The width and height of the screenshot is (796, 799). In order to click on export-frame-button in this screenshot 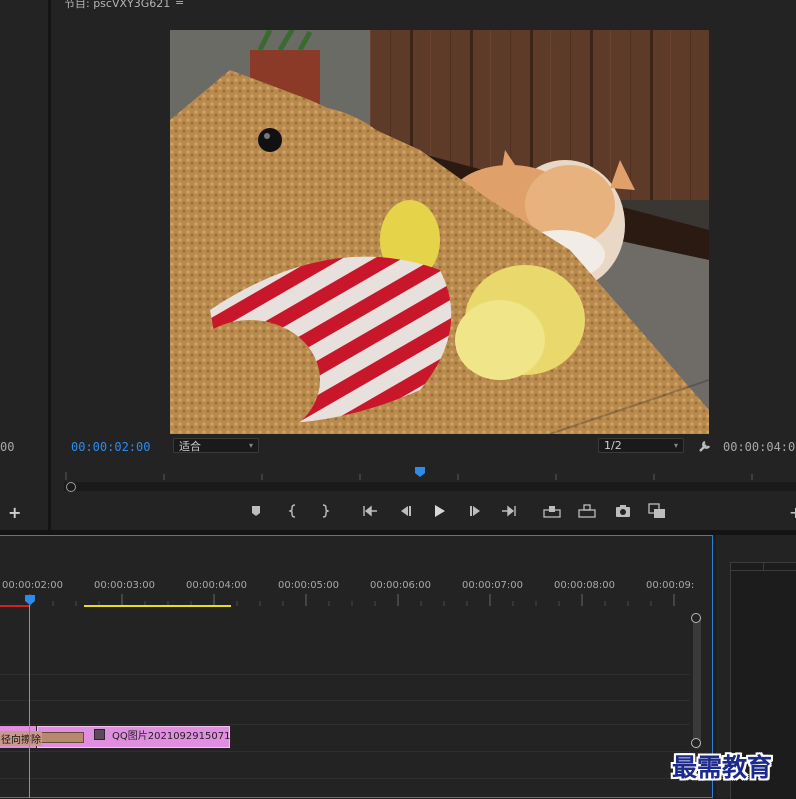, I will do `click(623, 511)`.